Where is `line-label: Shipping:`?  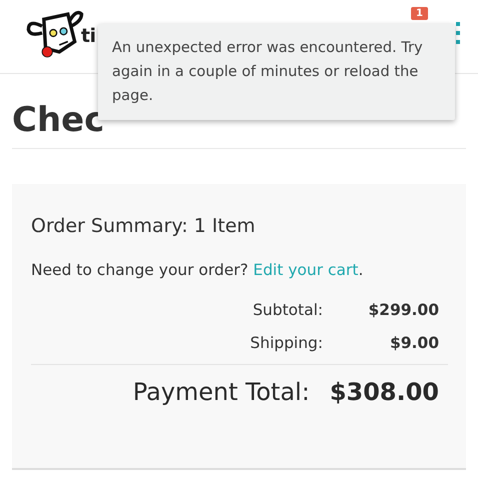
line-label: Shipping: is located at coordinates (286, 343).